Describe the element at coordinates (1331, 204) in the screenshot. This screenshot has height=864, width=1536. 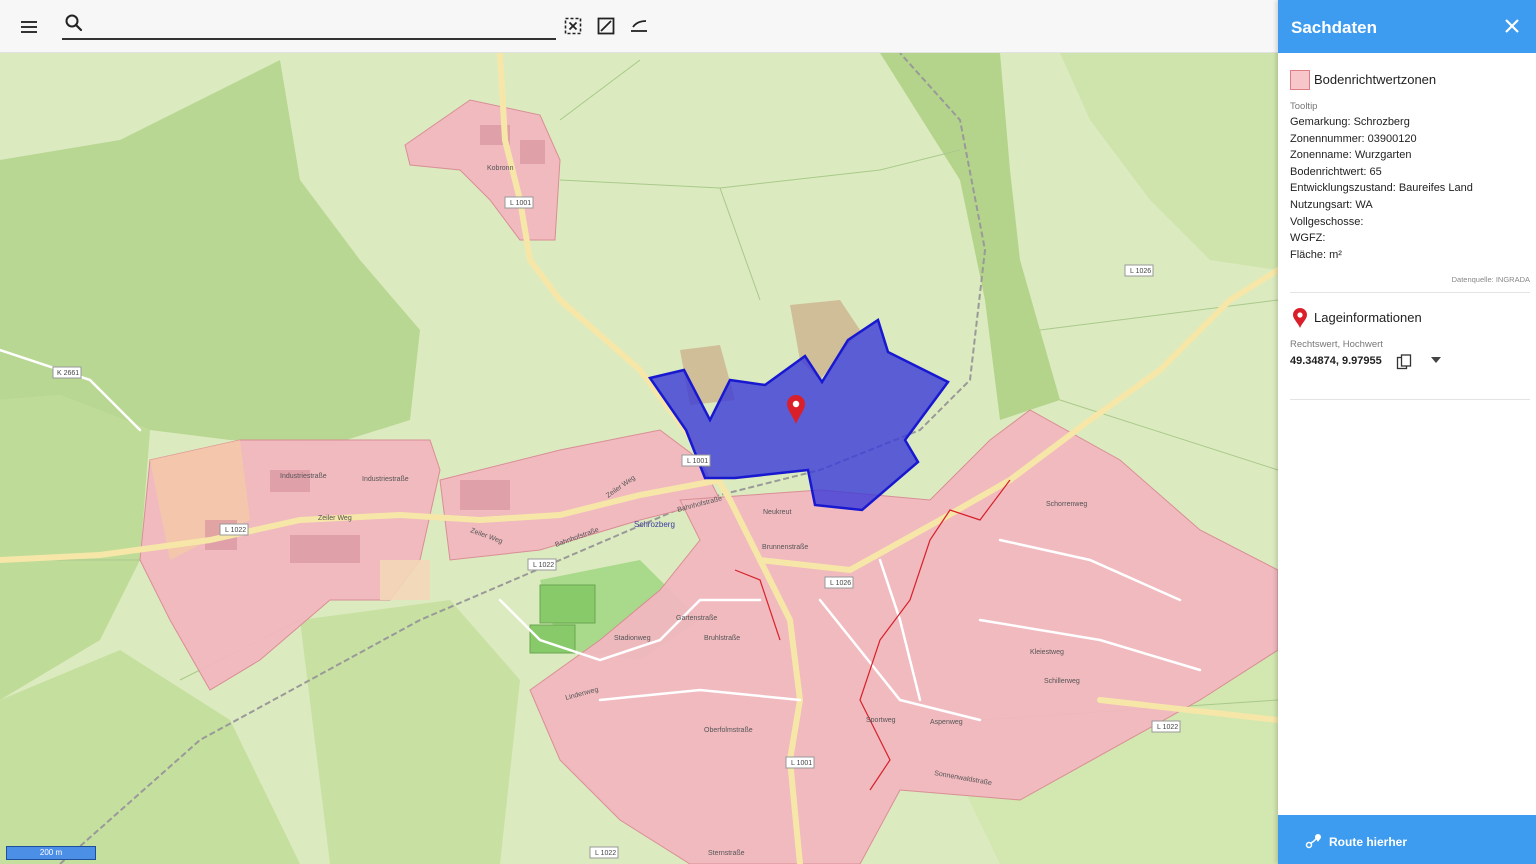
I see `attribute-line: Nutzungsart: WA` at that location.